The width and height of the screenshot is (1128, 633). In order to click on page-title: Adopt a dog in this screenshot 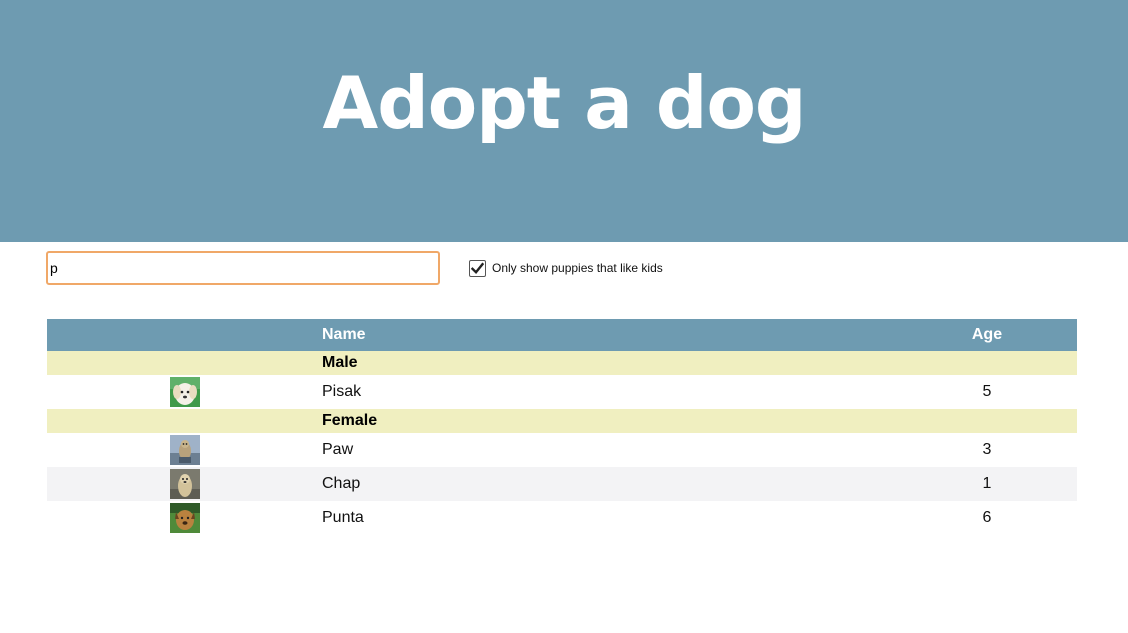, I will do `click(564, 103)`.